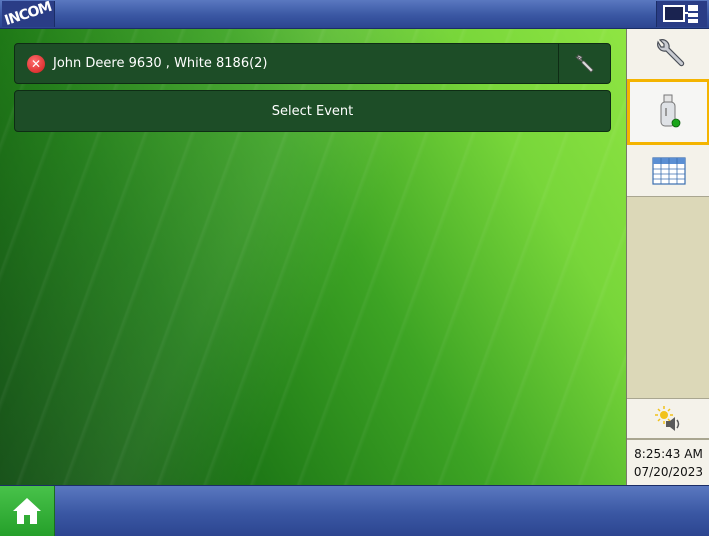 The image size is (709, 536). I want to click on brightness-volume-icon, so click(666, 418).